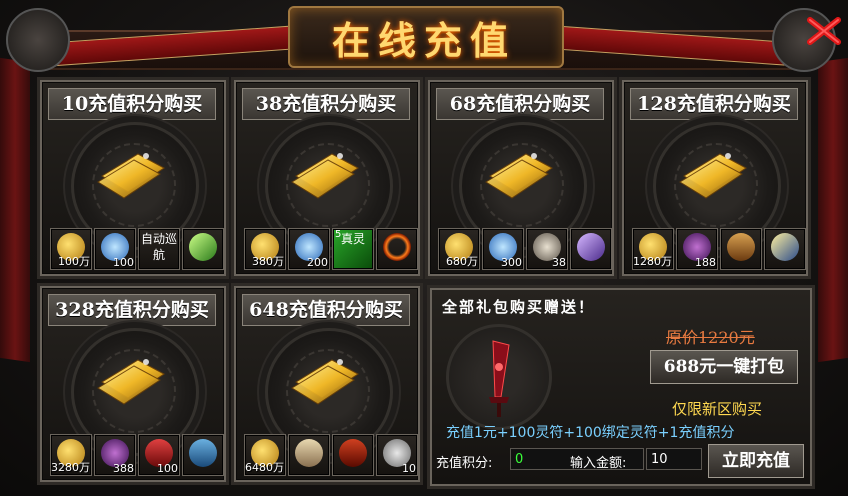 This screenshot has width=848, height=496. I want to click on reward-slot: 300, so click(503, 249).